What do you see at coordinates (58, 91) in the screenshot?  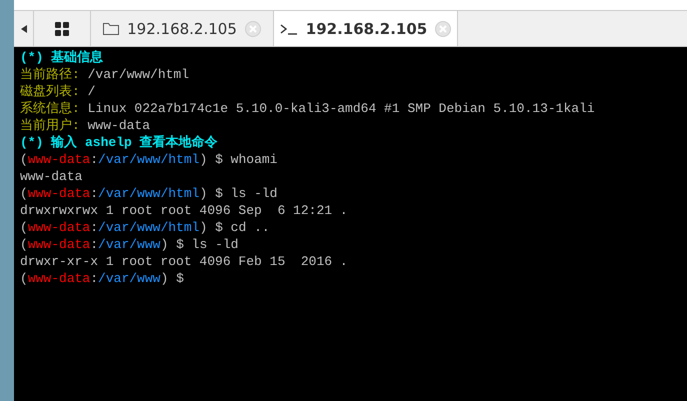 I see `info-line: 磁盘列表: /` at bounding box center [58, 91].